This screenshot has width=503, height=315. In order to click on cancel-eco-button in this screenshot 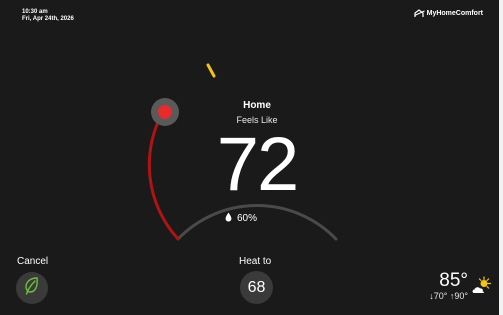, I will do `click(32, 288)`.